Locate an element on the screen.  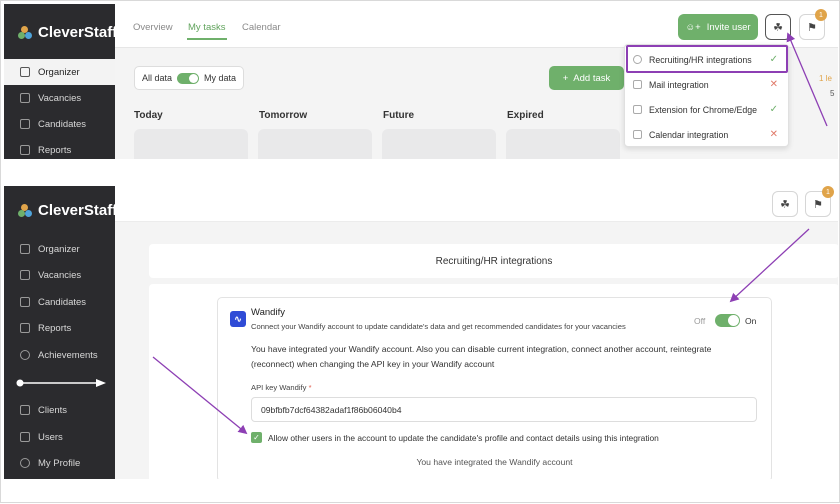
menu-item-chrome-extension: Extension for Chrome/Edge ✓ is located at coordinates (706, 109).